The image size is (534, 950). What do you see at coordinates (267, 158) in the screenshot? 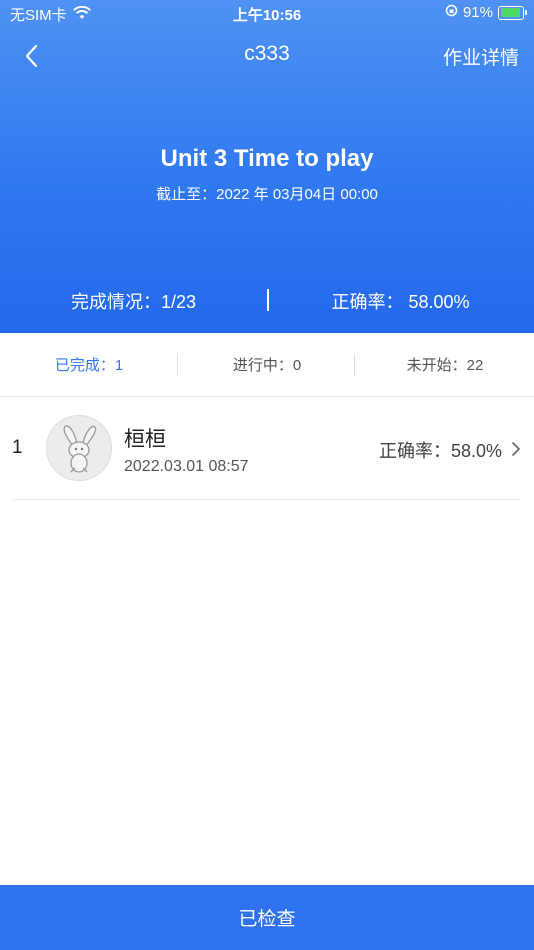
I see `homework-title: Unit 3 Time to play` at bounding box center [267, 158].